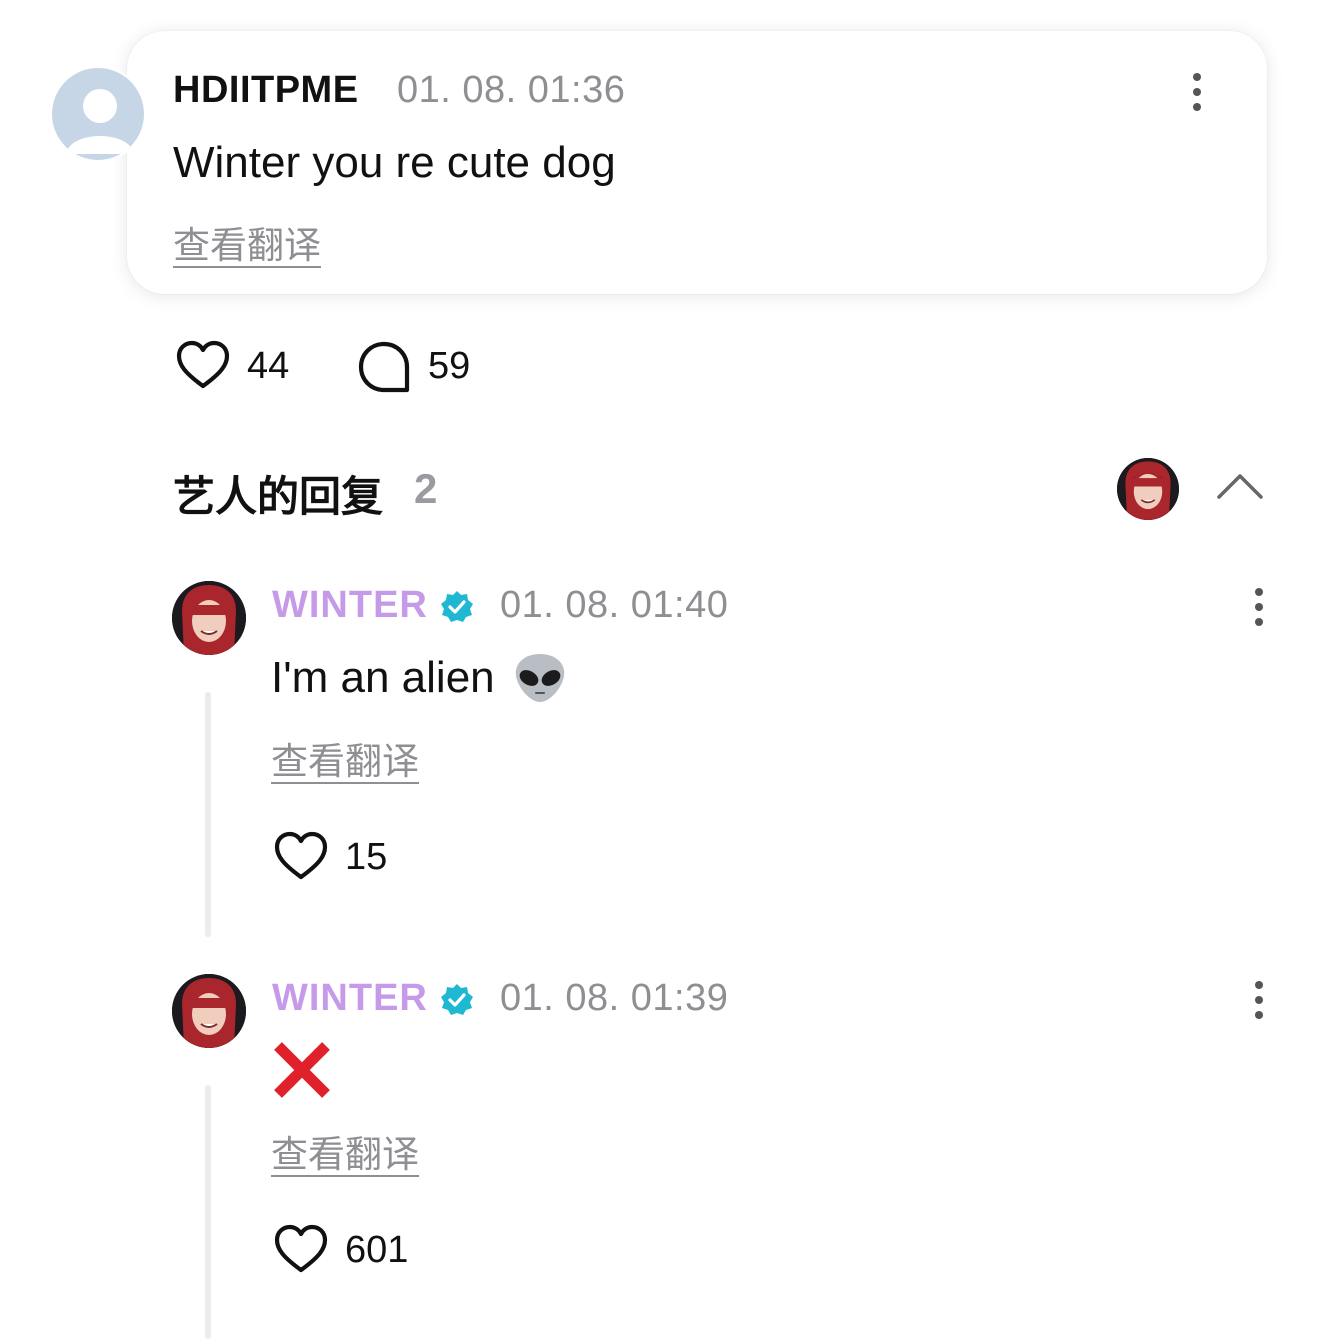  What do you see at coordinates (278, 496) in the screenshot?
I see `artist-replies-title: 艺人的回复` at bounding box center [278, 496].